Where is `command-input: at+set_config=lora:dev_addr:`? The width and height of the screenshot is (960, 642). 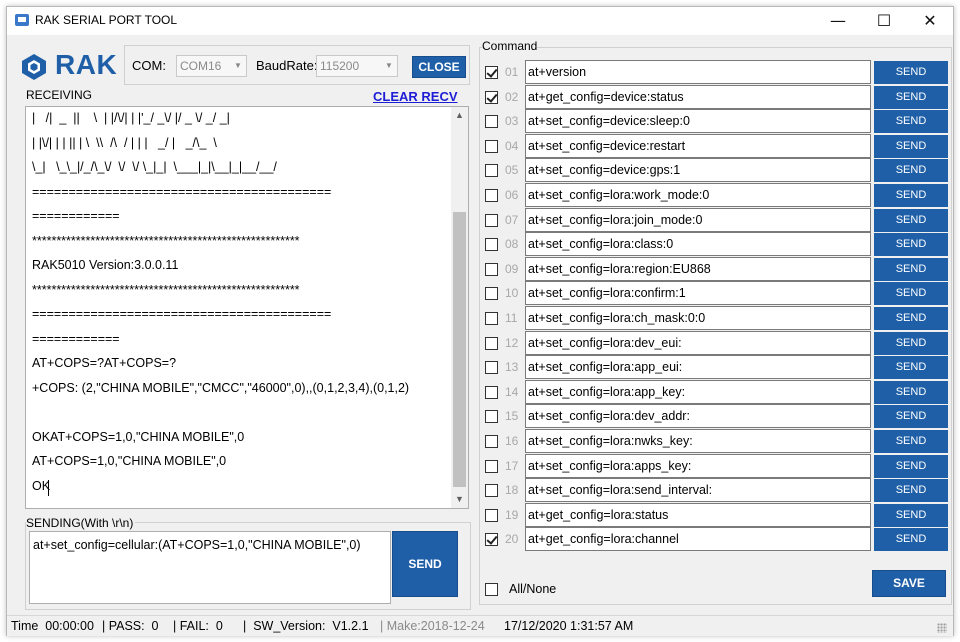
command-input: at+set_config=lora:dev_addr: is located at coordinates (698, 416).